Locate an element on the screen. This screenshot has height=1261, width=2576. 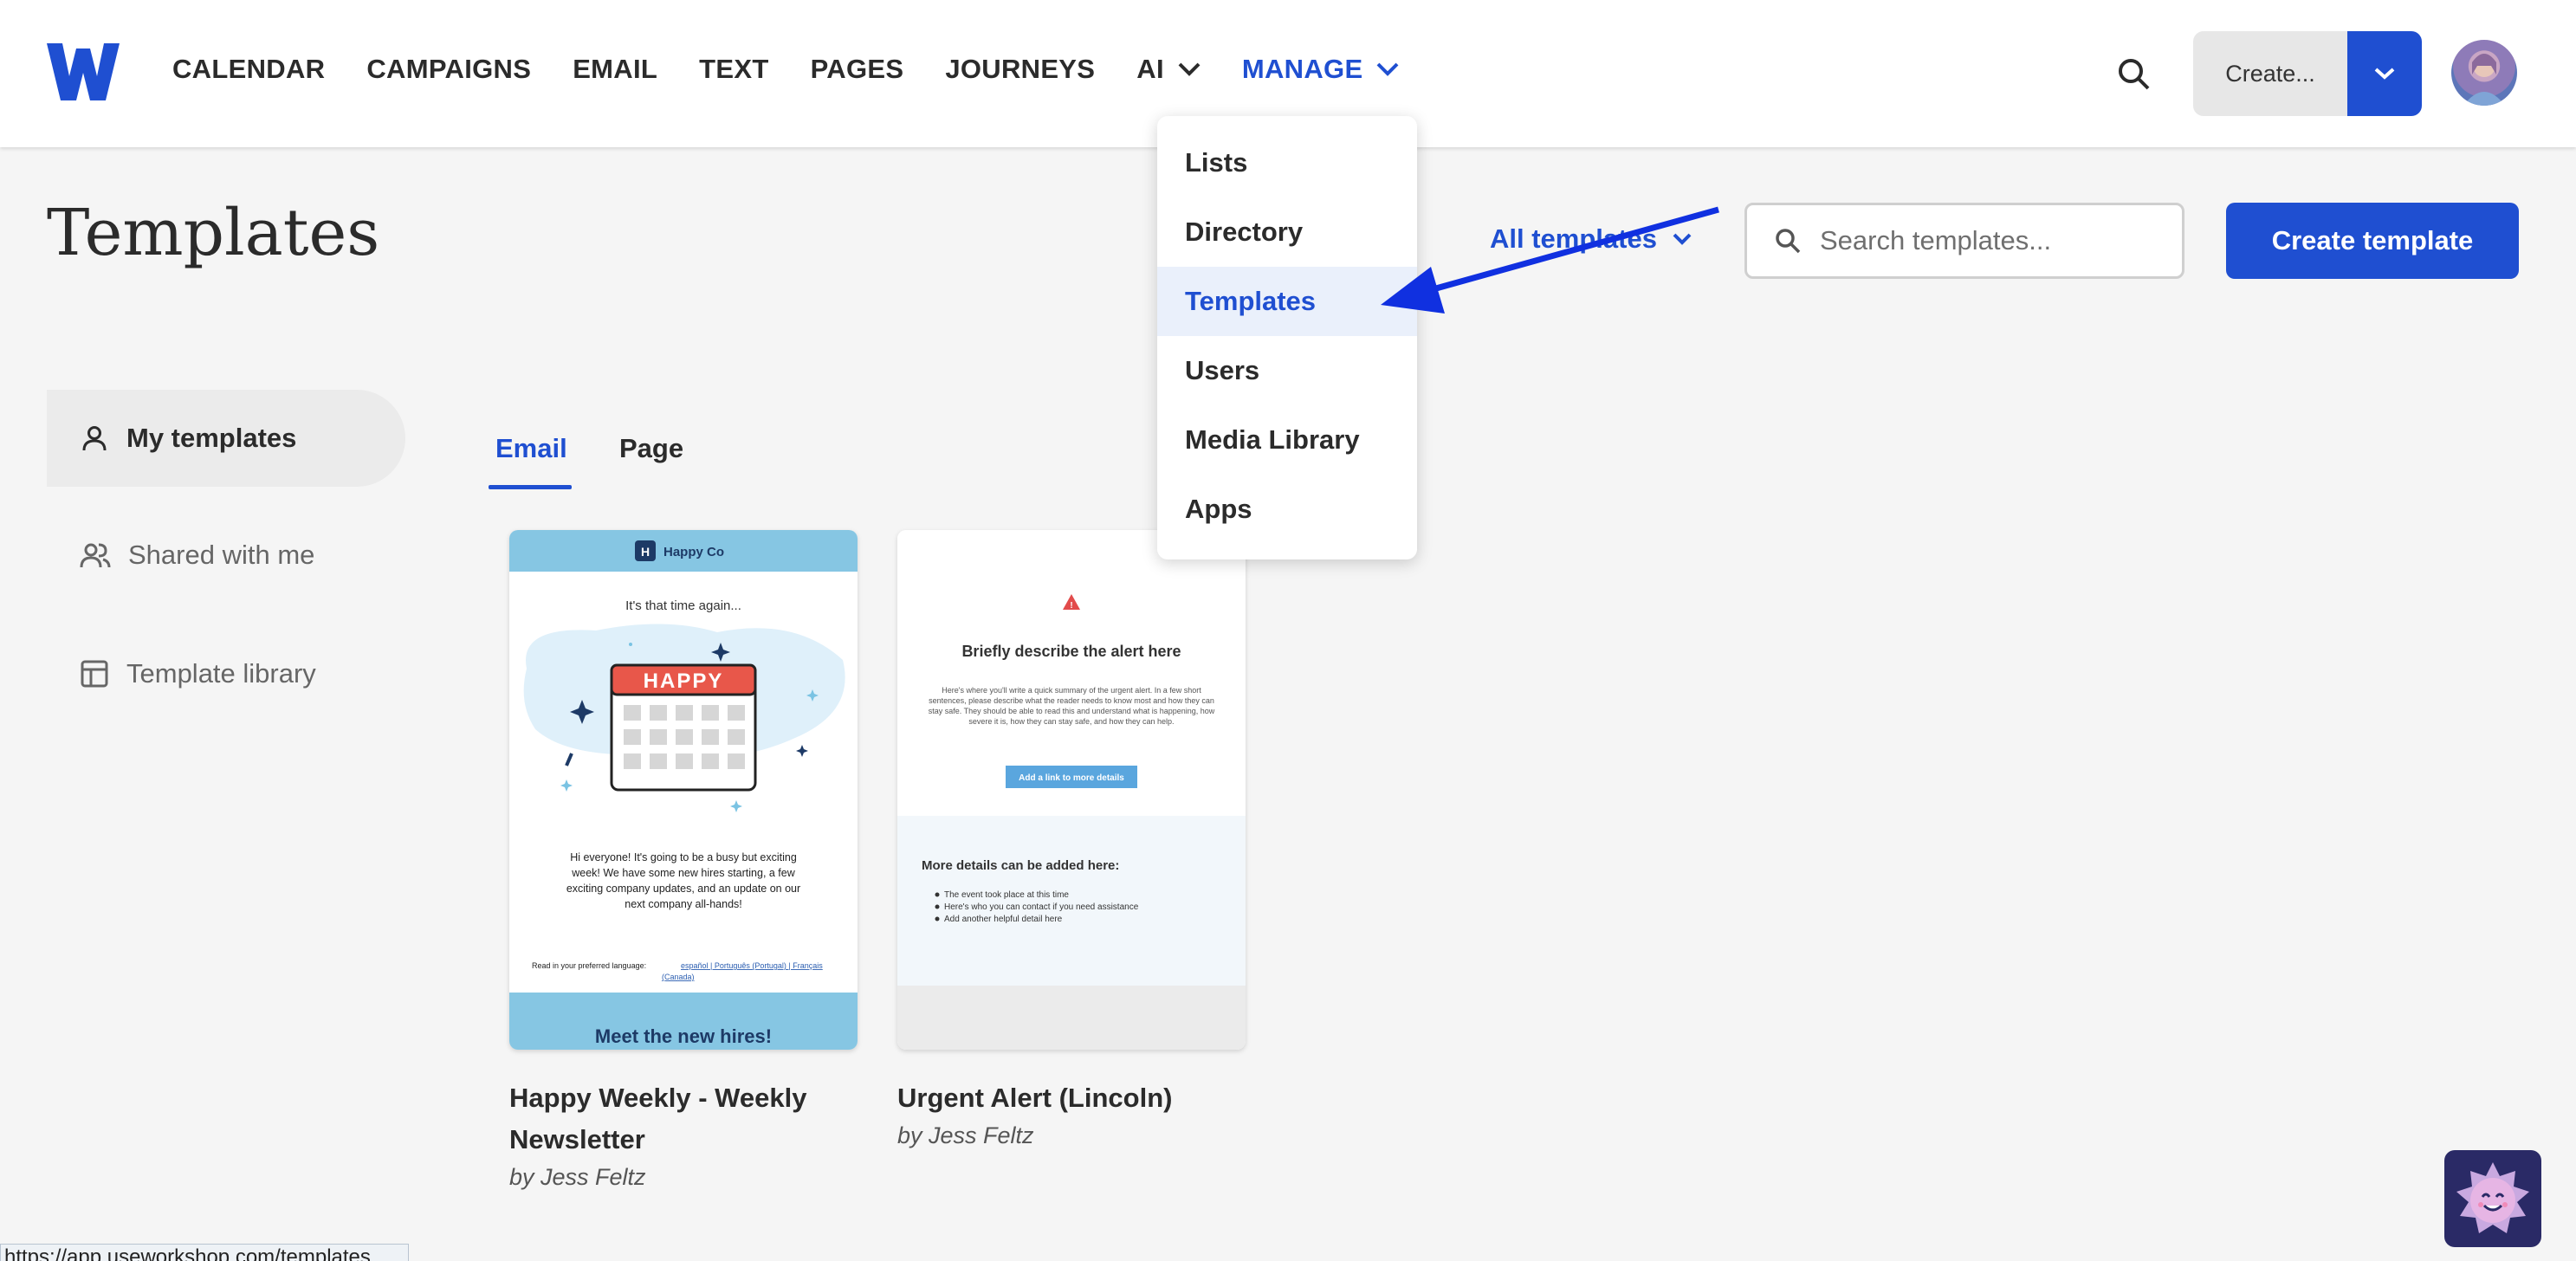
preview-brand: Happy Co is located at coordinates (693, 552).